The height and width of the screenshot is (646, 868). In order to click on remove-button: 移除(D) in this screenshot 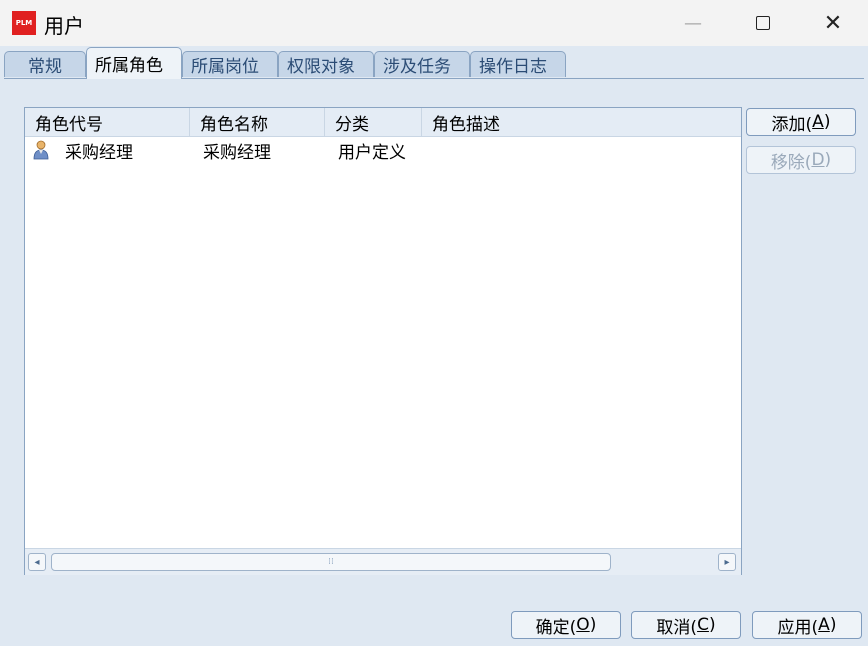, I will do `click(801, 160)`.